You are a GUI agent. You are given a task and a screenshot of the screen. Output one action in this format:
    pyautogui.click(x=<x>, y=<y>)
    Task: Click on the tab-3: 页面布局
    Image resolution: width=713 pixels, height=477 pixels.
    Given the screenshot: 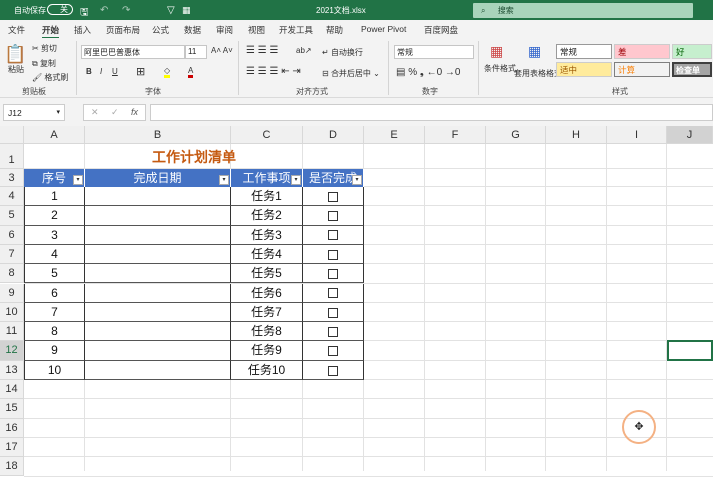 What is the action you would take?
    pyautogui.click(x=123, y=30)
    